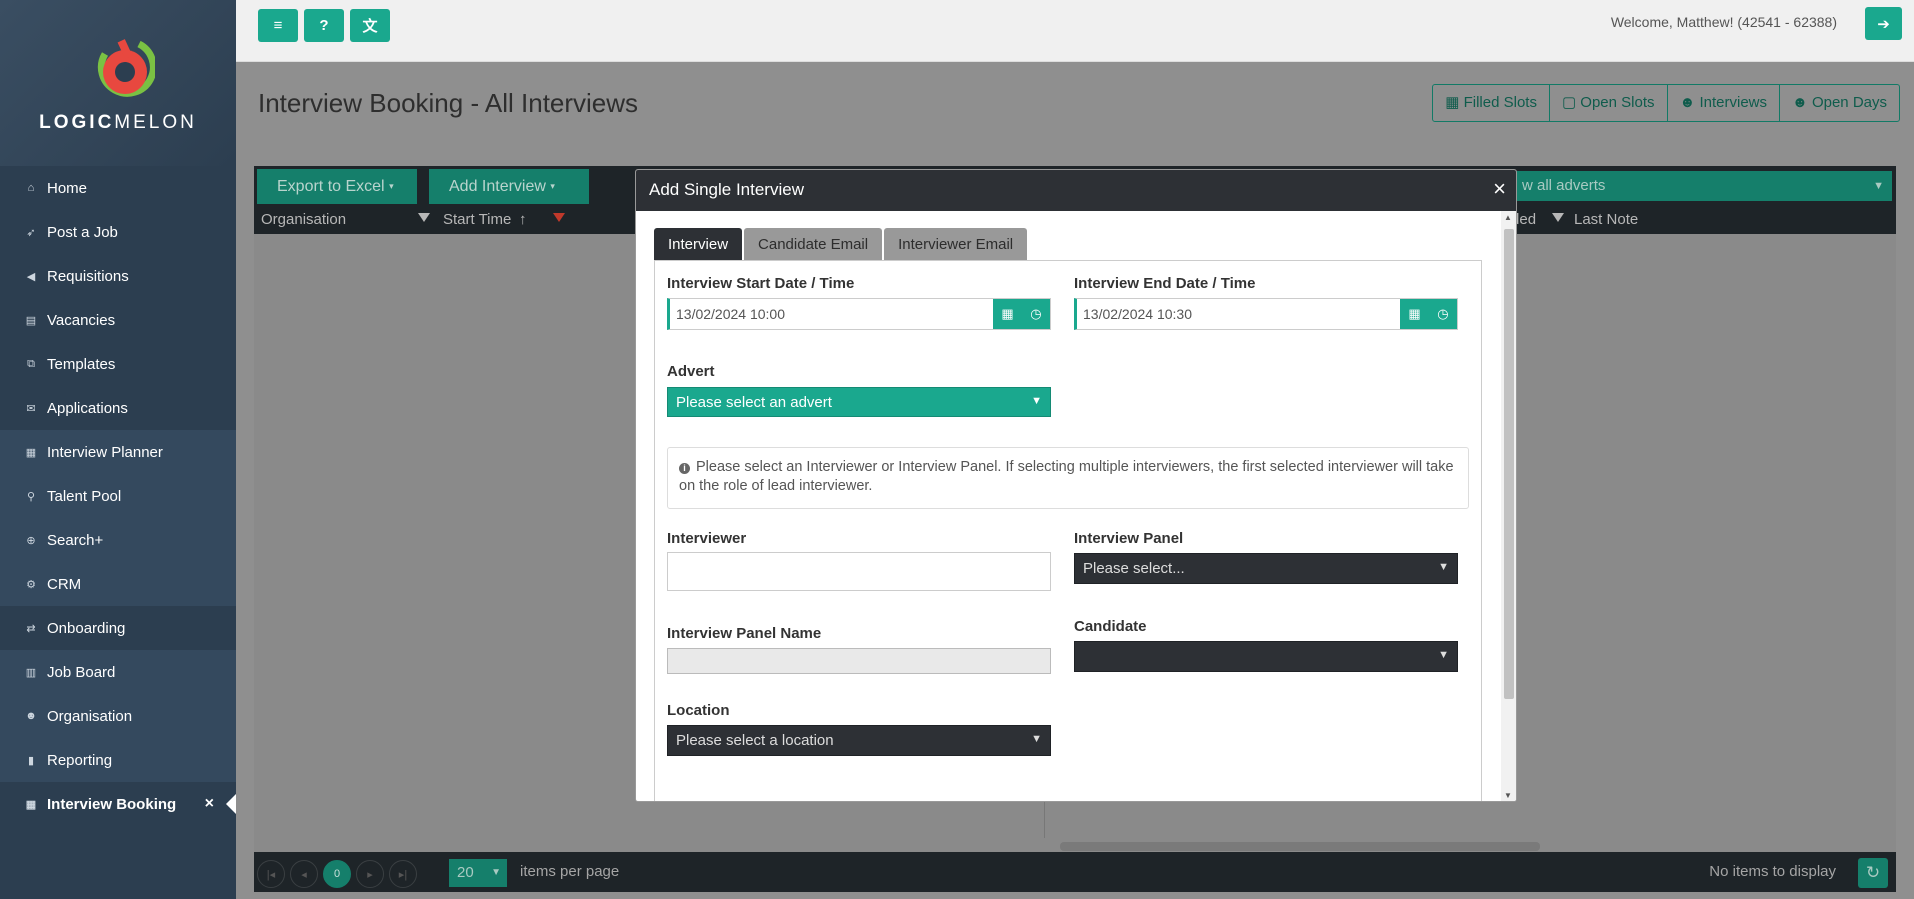 The height and width of the screenshot is (899, 1914). Describe the element at coordinates (118, 804) in the screenshot. I see `sidebar-item-interview-booking: ▦ Interview Booking ×` at that location.